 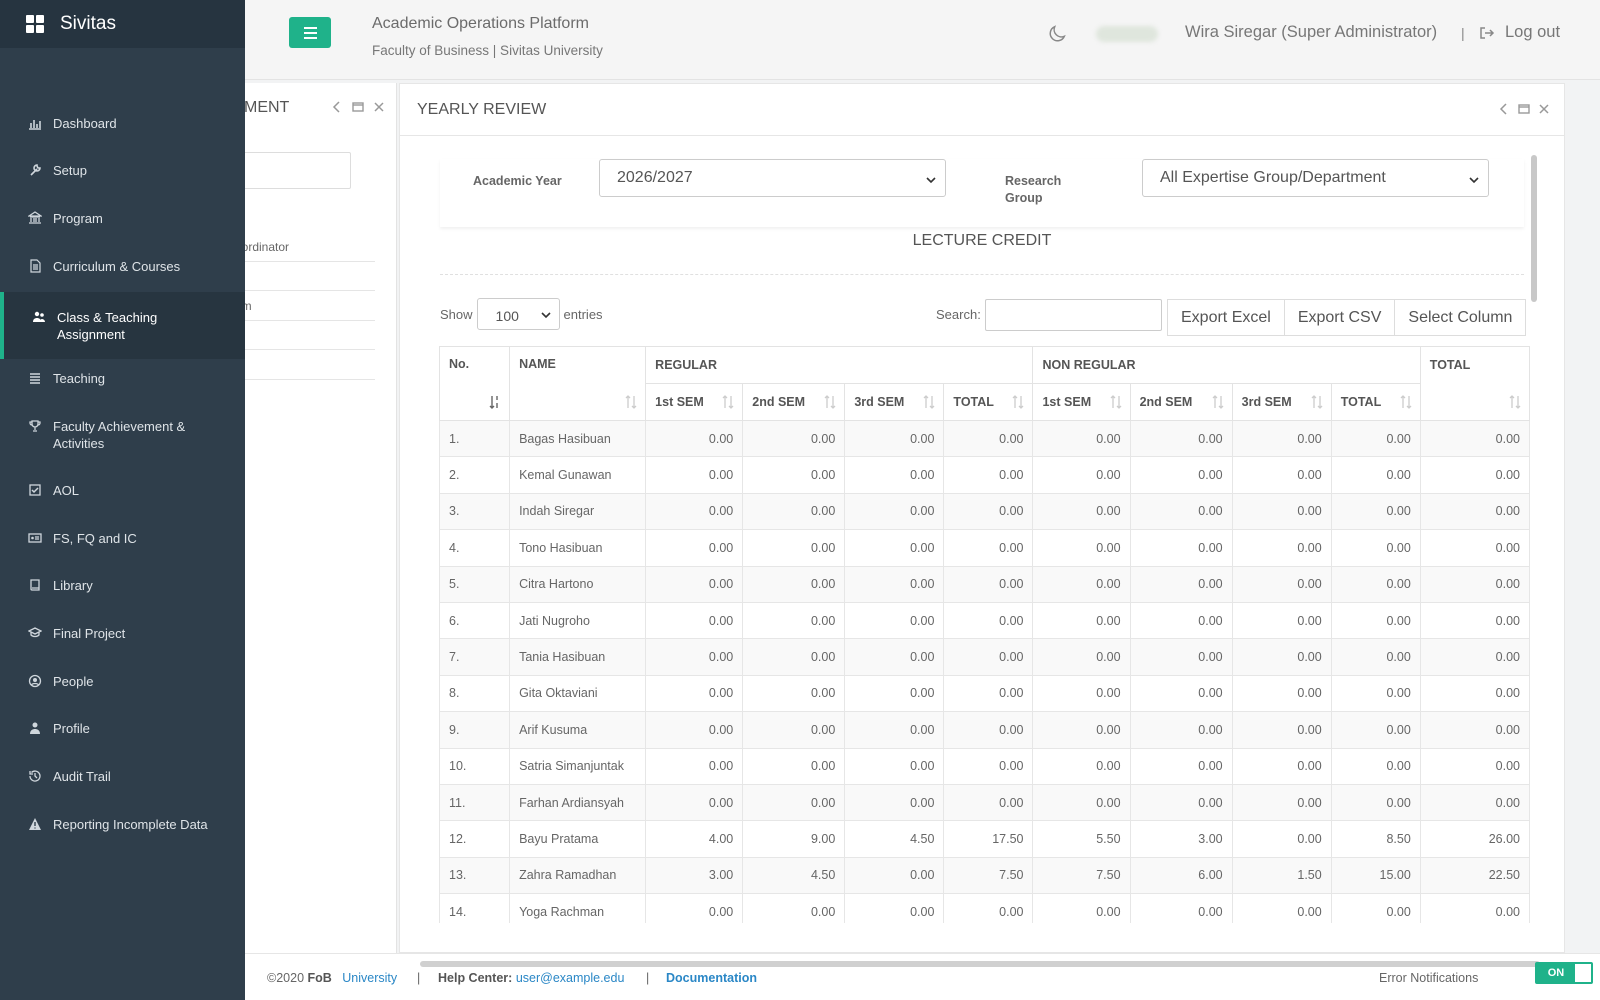 I want to click on col-no: No., so click(x=475, y=383).